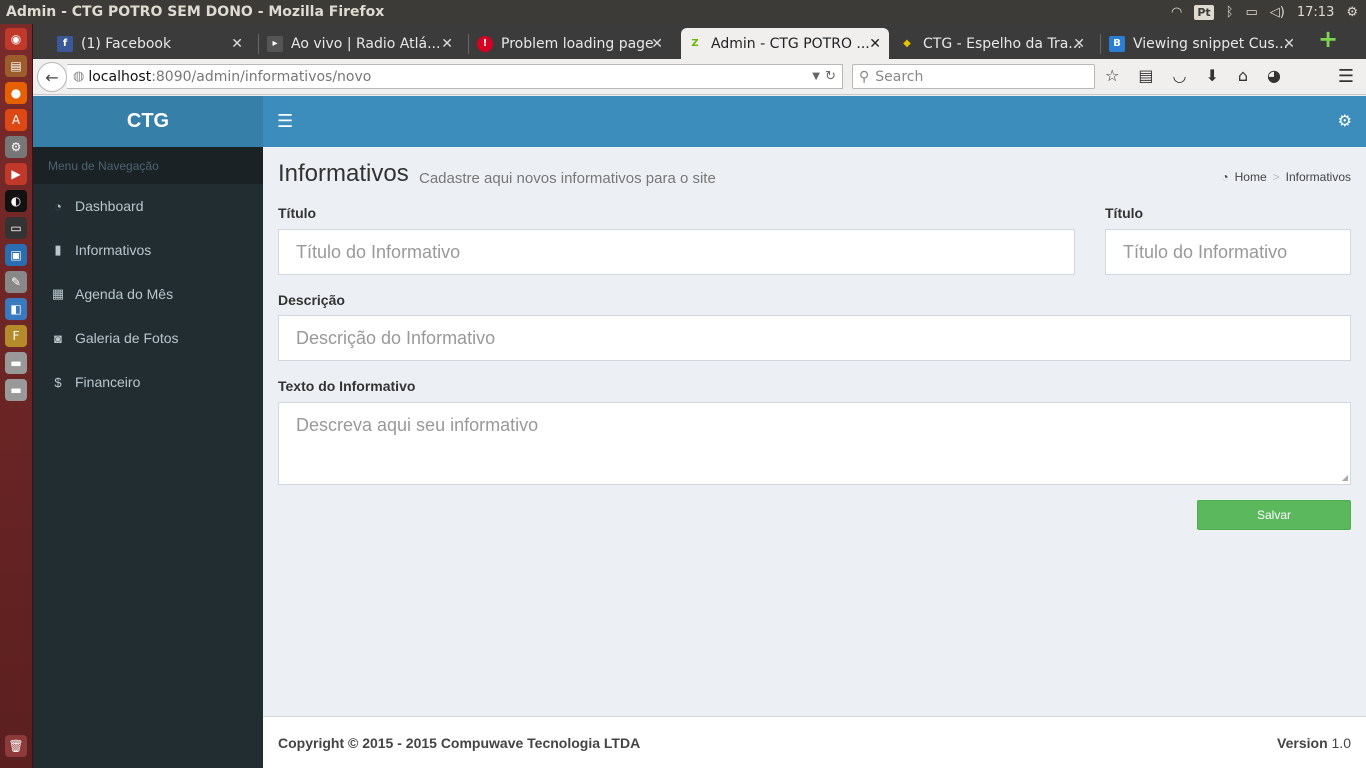  Describe the element at coordinates (16, 255) in the screenshot. I see `virtualbox-icon: ▣` at that location.